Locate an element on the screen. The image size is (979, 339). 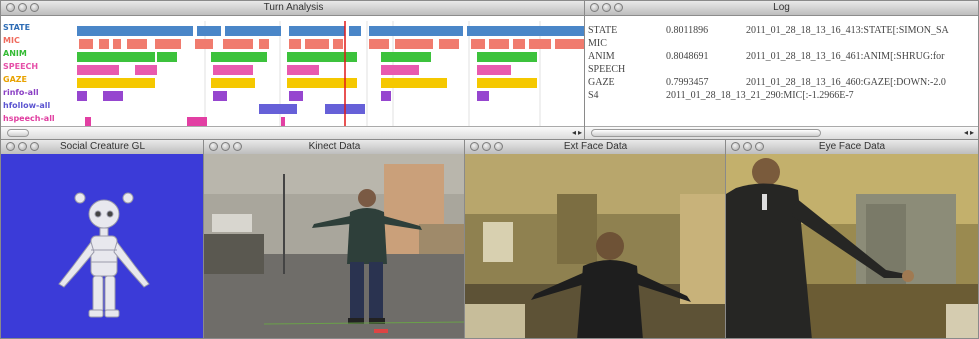
track-speech-bars is located at coordinates (294, 70).